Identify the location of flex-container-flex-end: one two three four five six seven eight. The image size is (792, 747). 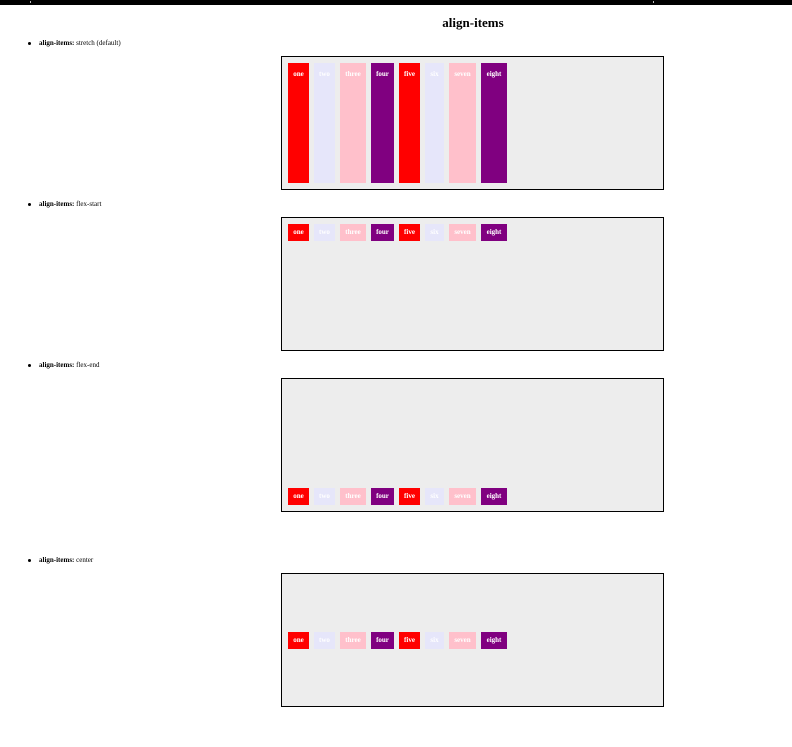
(472, 445).